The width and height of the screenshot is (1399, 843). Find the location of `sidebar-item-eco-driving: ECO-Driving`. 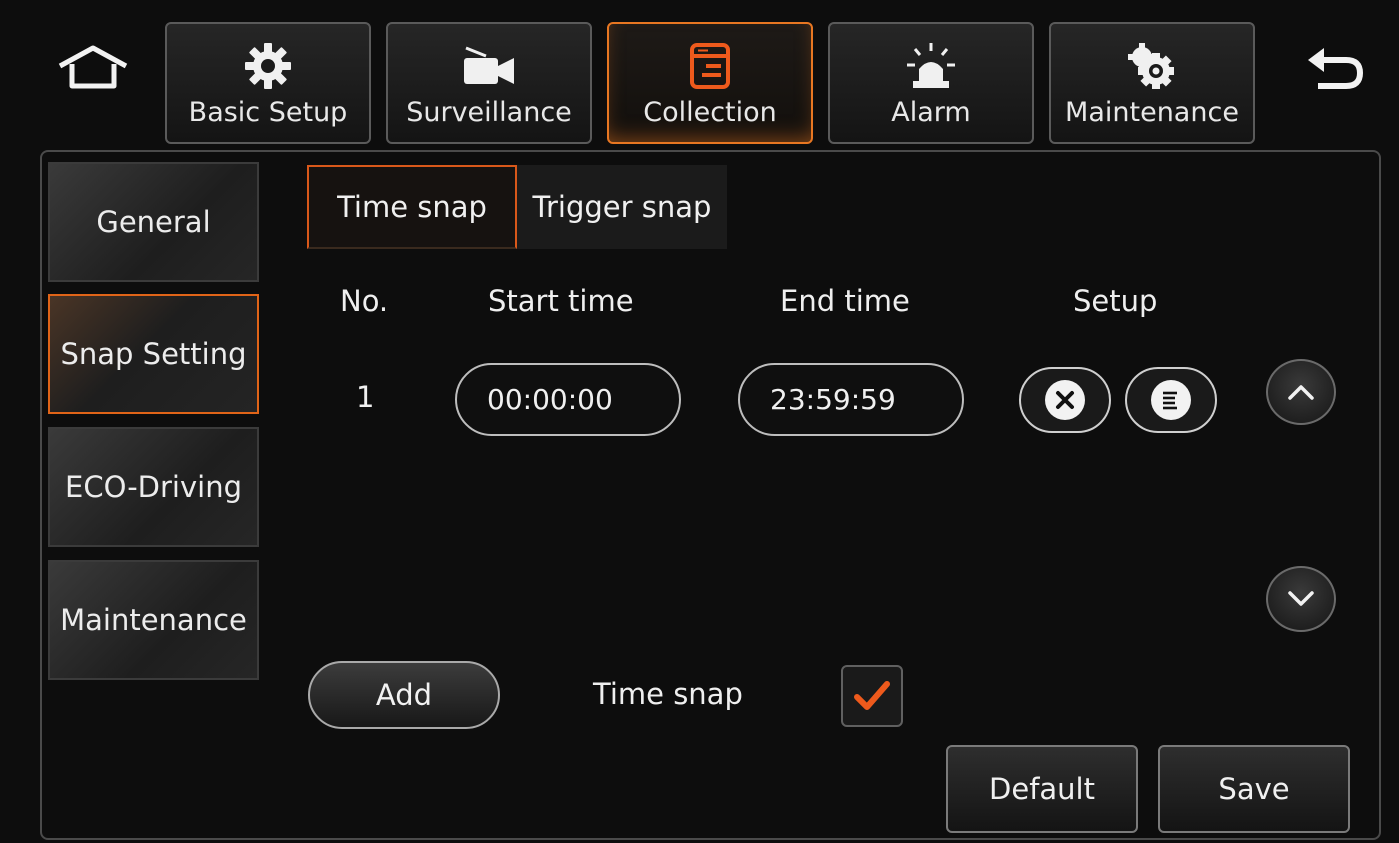

sidebar-item-eco-driving: ECO-Driving is located at coordinates (153, 487).